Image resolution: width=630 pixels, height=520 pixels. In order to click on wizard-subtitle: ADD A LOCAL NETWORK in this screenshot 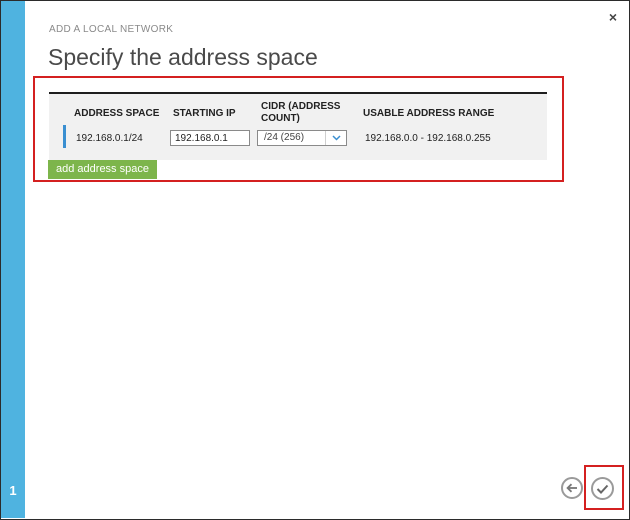, I will do `click(111, 29)`.